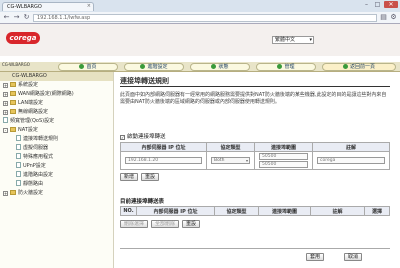 The image size is (400, 268). I want to click on app-header: corega 繁體中文 ▾, so click(200, 40).